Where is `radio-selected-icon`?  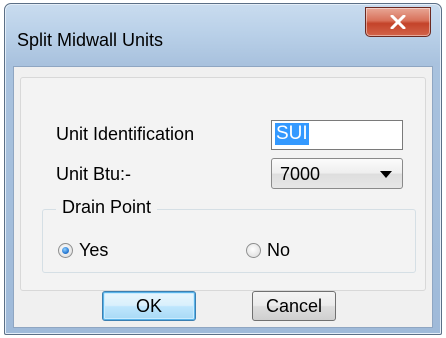 radio-selected-icon is located at coordinates (65, 250).